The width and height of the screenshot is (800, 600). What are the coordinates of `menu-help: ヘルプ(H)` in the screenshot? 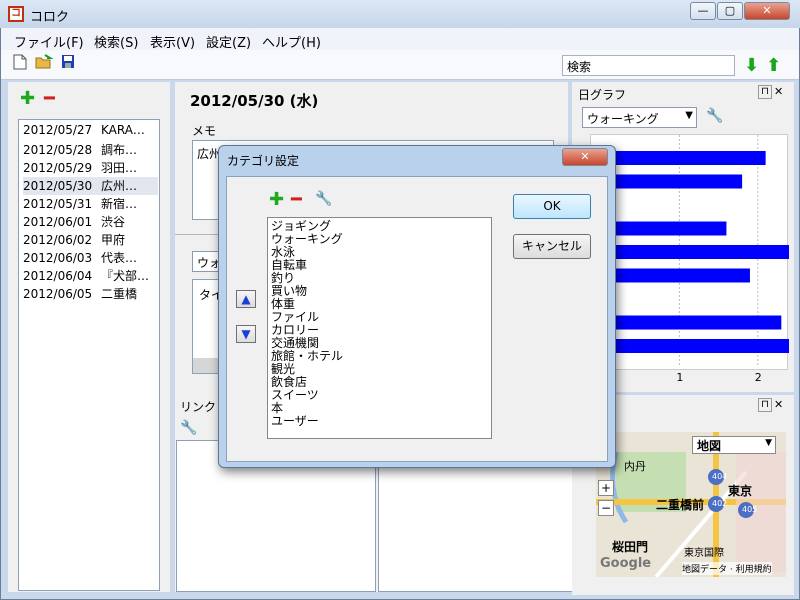 It's located at (291, 41).